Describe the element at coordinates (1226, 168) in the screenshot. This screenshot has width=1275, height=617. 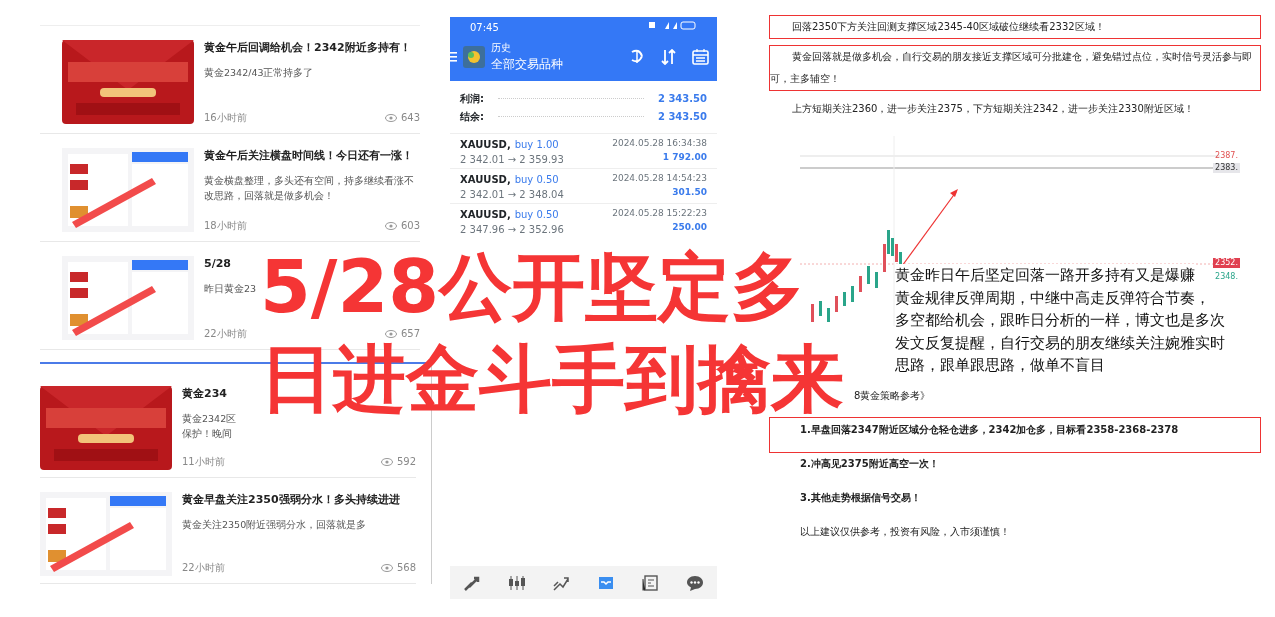
I see `price-label: 2383.` at that location.